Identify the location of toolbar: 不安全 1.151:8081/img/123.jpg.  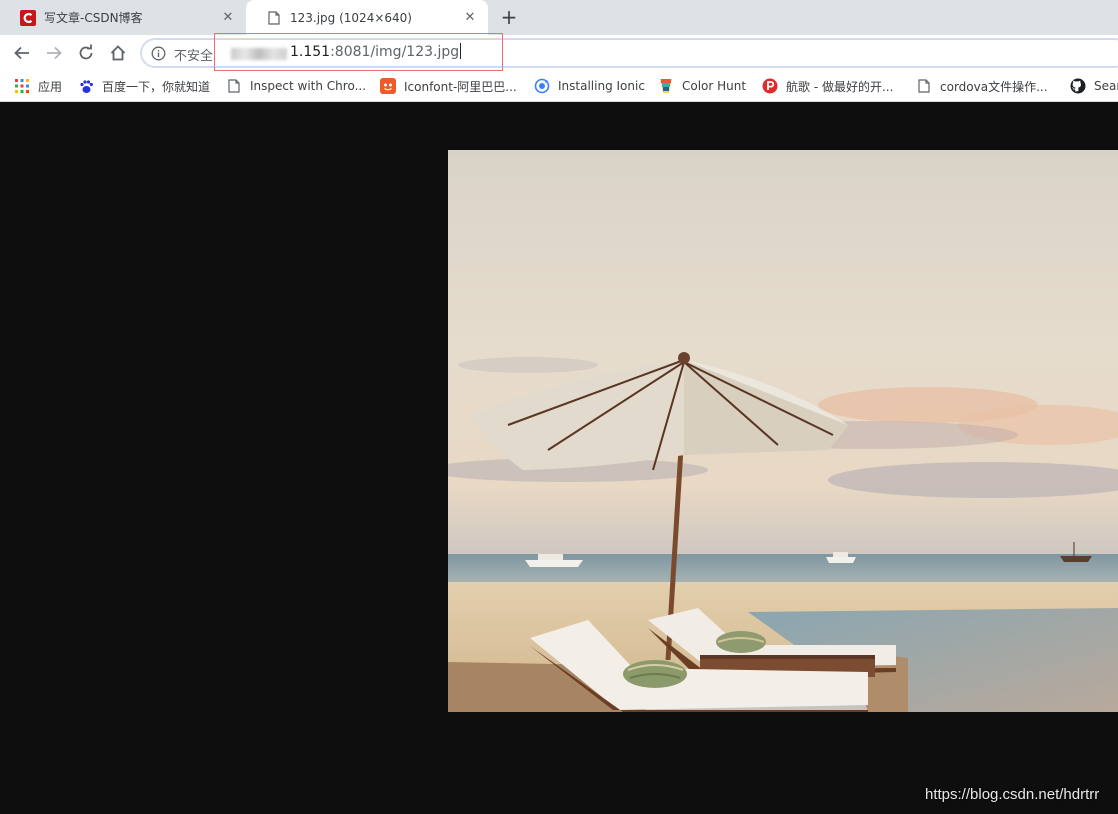
(559, 53).